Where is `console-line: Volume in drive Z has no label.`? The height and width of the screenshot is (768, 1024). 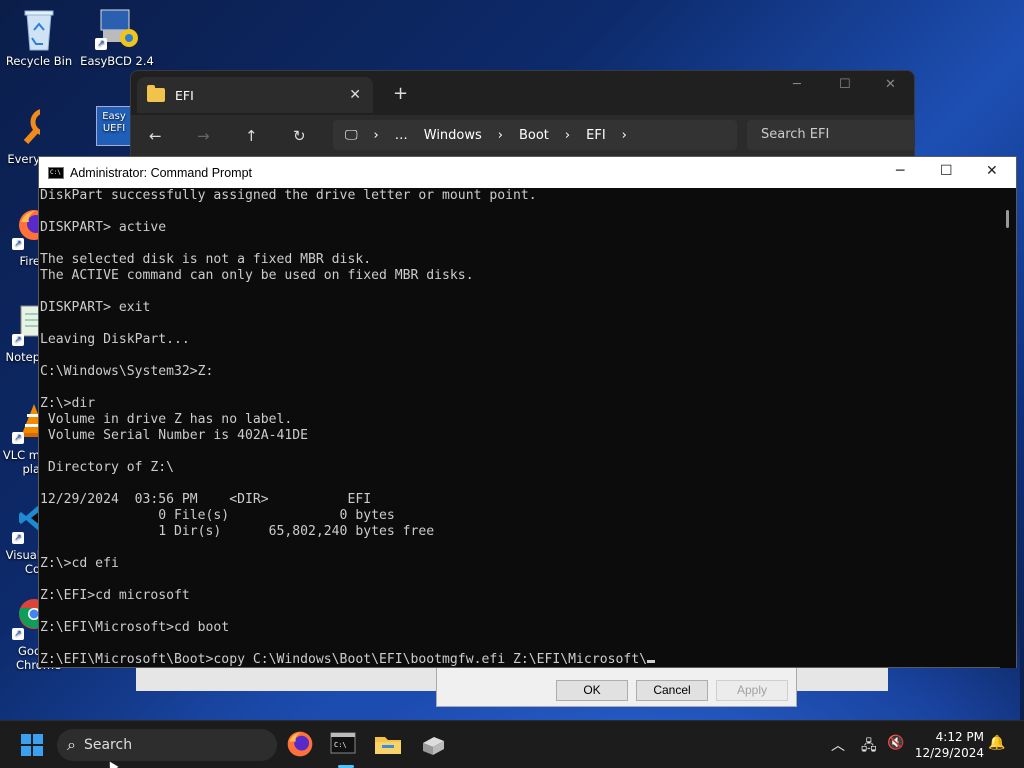 console-line: Volume in drive Z has no label. is located at coordinates (166, 419).